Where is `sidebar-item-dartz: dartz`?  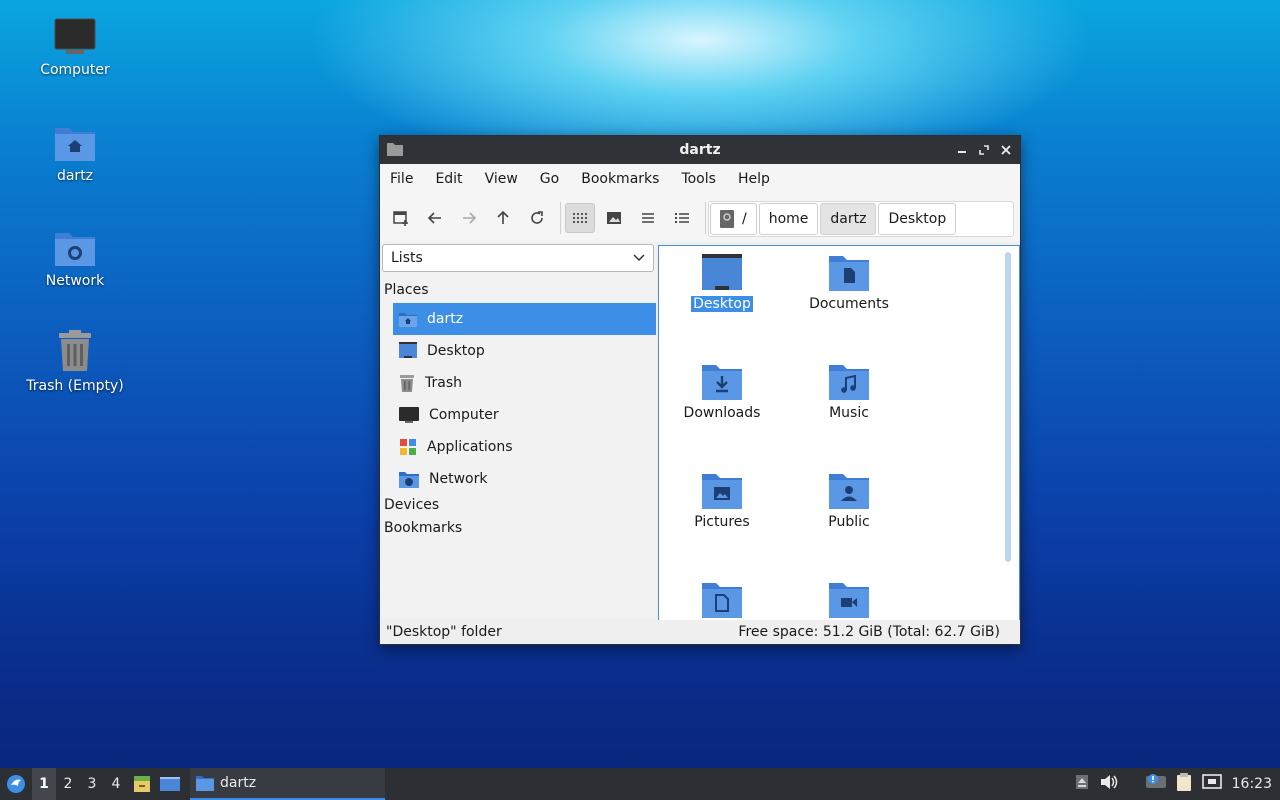
sidebar-item-dartz: dartz is located at coordinates (524, 319).